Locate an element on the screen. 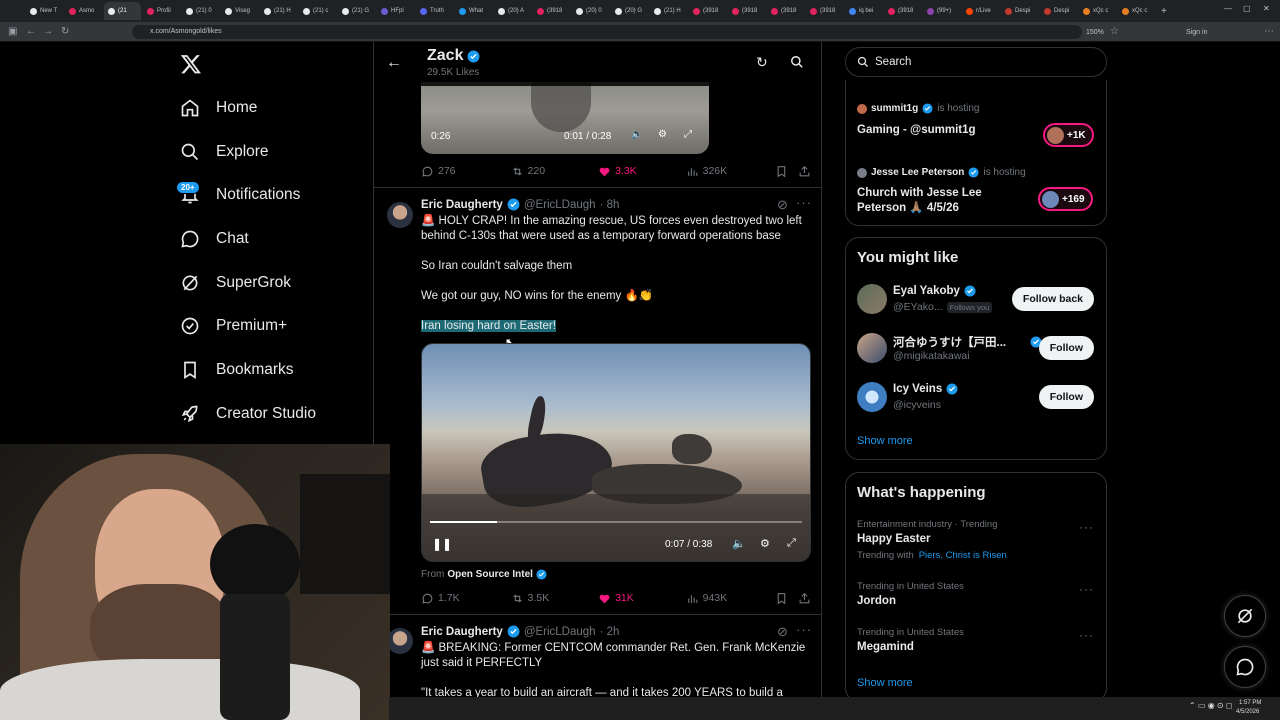 This screenshot has width=1280, height=720. browser-tab: New T is located at coordinates (44, 11).